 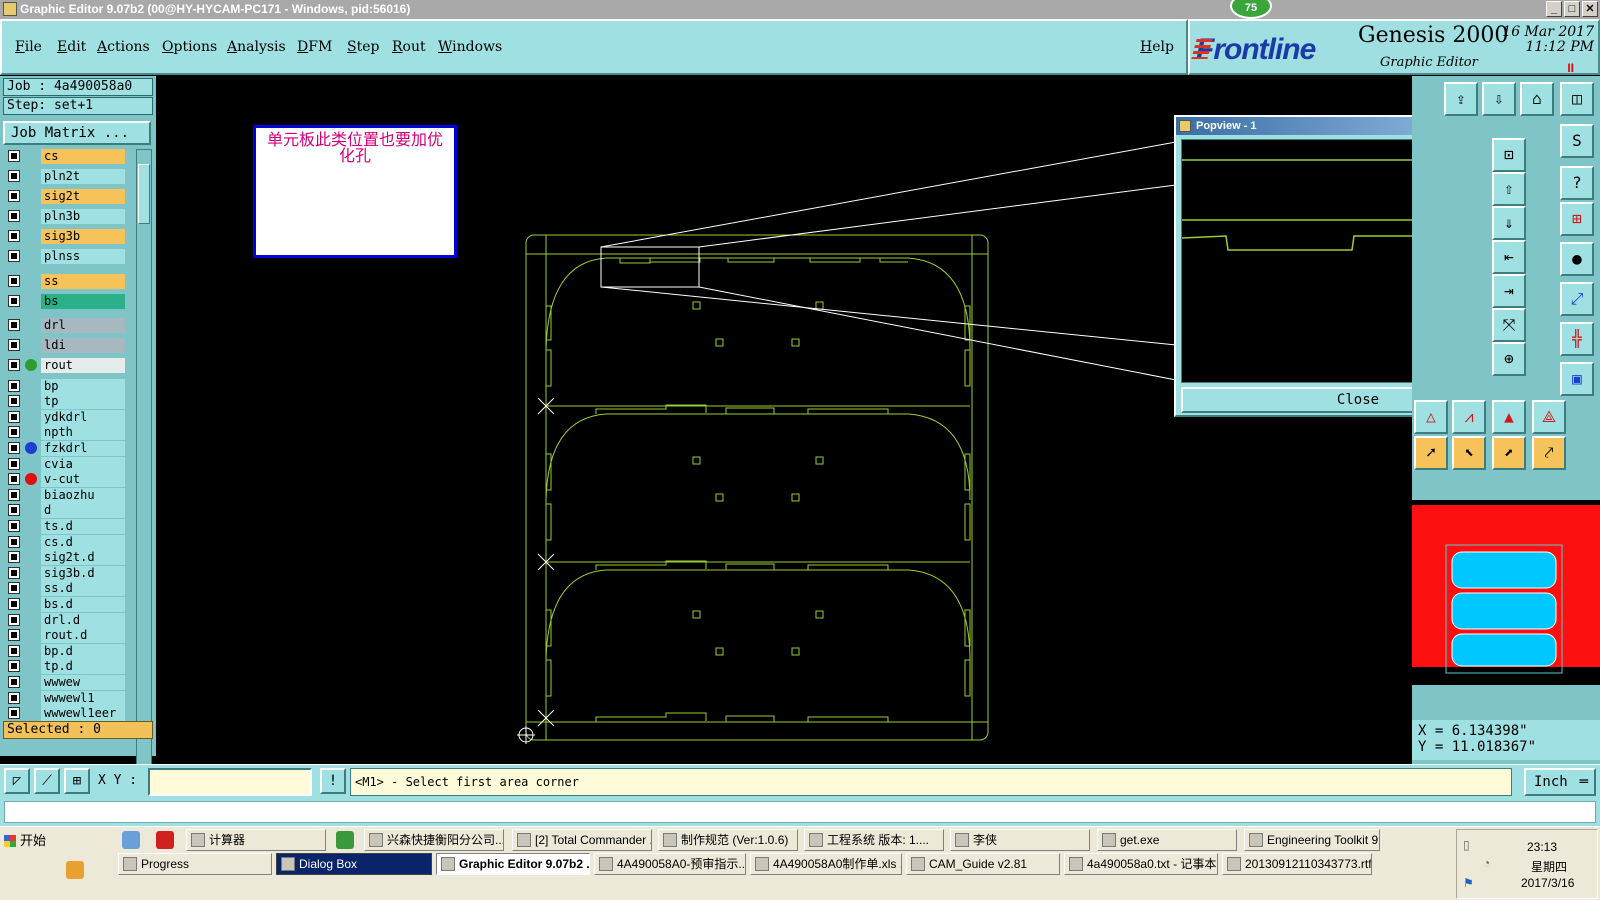 I want to click on layer-name: plnss, so click(x=83, y=256).